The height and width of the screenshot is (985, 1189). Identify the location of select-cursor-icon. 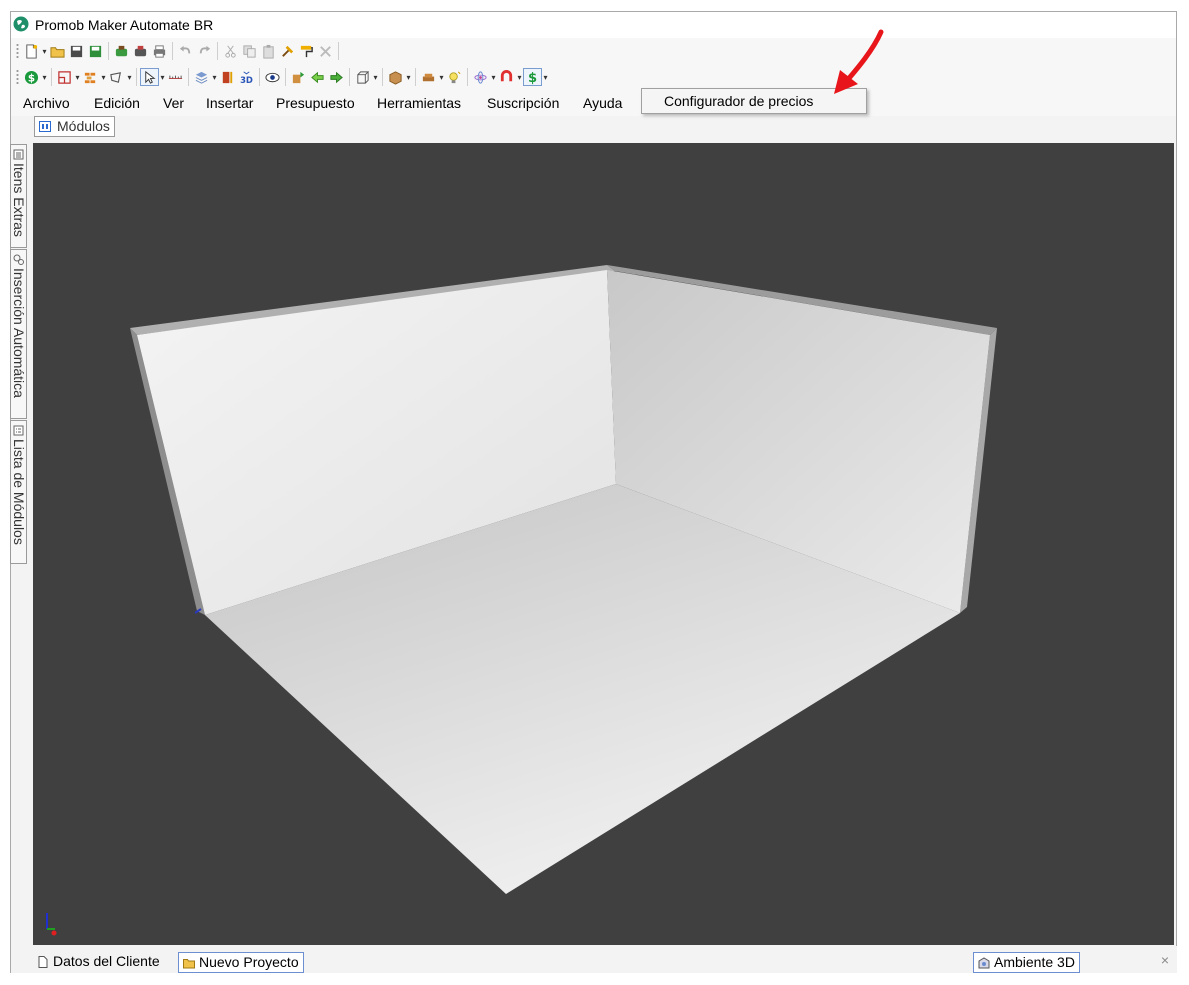
(149, 77).